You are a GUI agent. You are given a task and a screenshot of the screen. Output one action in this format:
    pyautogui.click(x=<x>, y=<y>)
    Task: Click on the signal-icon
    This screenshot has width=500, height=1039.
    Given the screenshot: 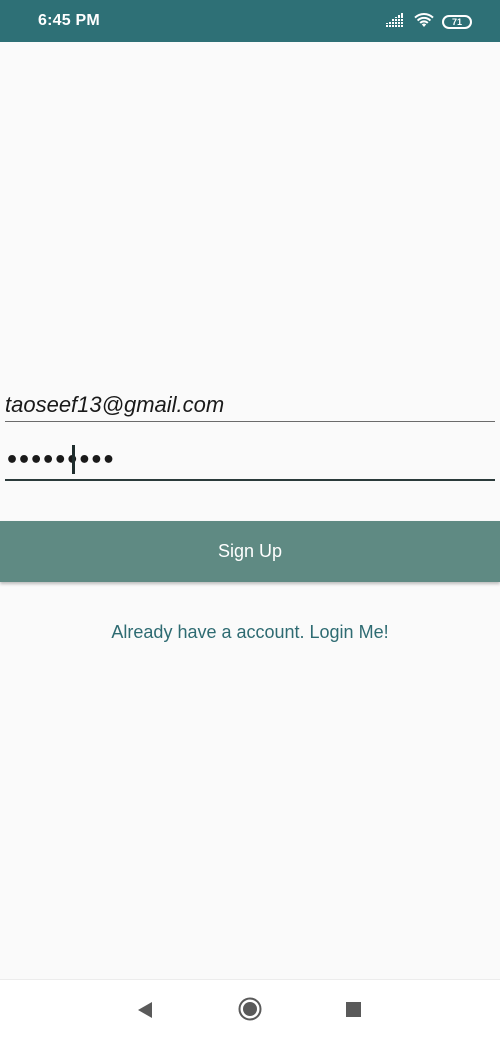 What is the action you would take?
    pyautogui.click(x=396, y=22)
    